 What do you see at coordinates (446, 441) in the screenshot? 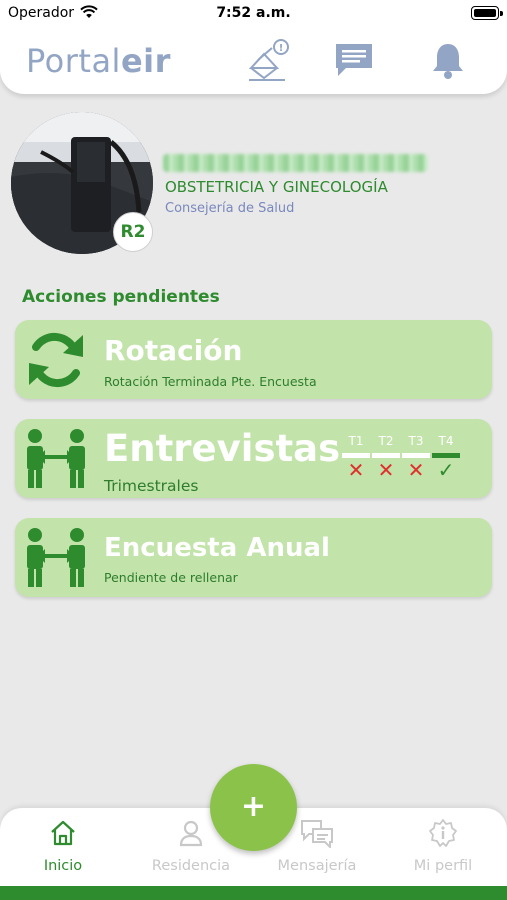
I see `quarter-label: T4` at bounding box center [446, 441].